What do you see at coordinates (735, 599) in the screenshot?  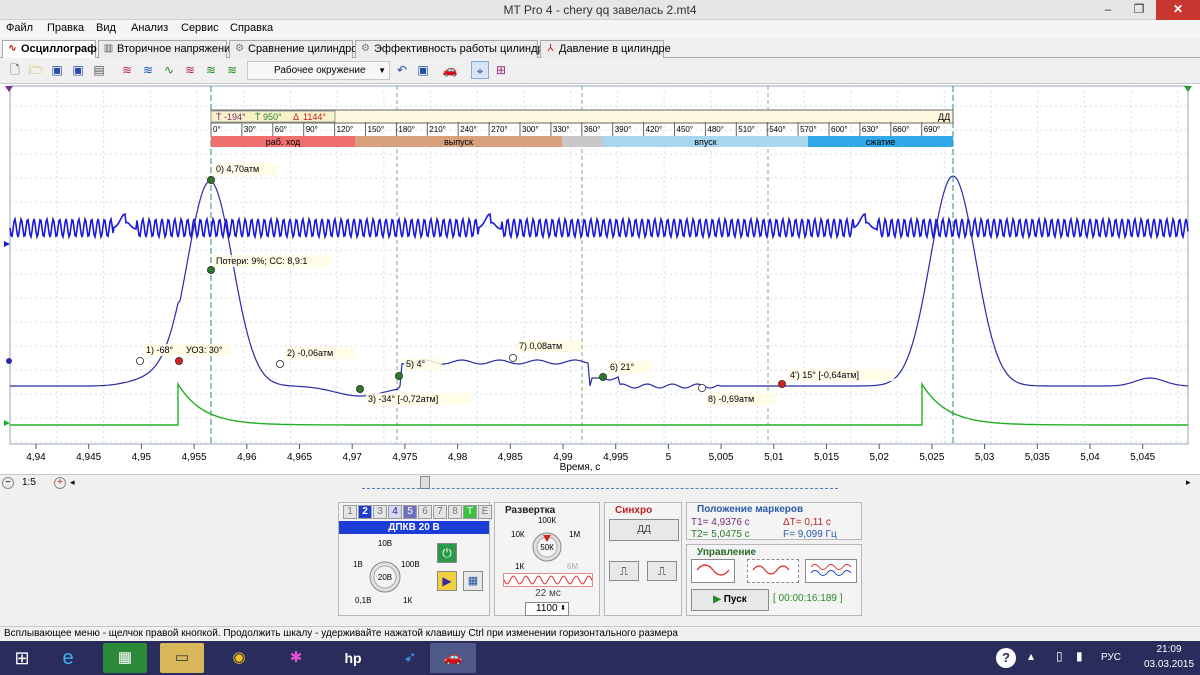 I see `start-label: Пуск` at bounding box center [735, 599].